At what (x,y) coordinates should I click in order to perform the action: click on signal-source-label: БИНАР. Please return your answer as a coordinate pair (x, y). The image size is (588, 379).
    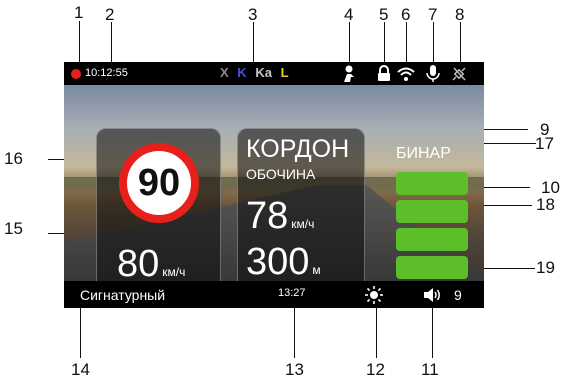
    Looking at the image, I should click on (423, 153).